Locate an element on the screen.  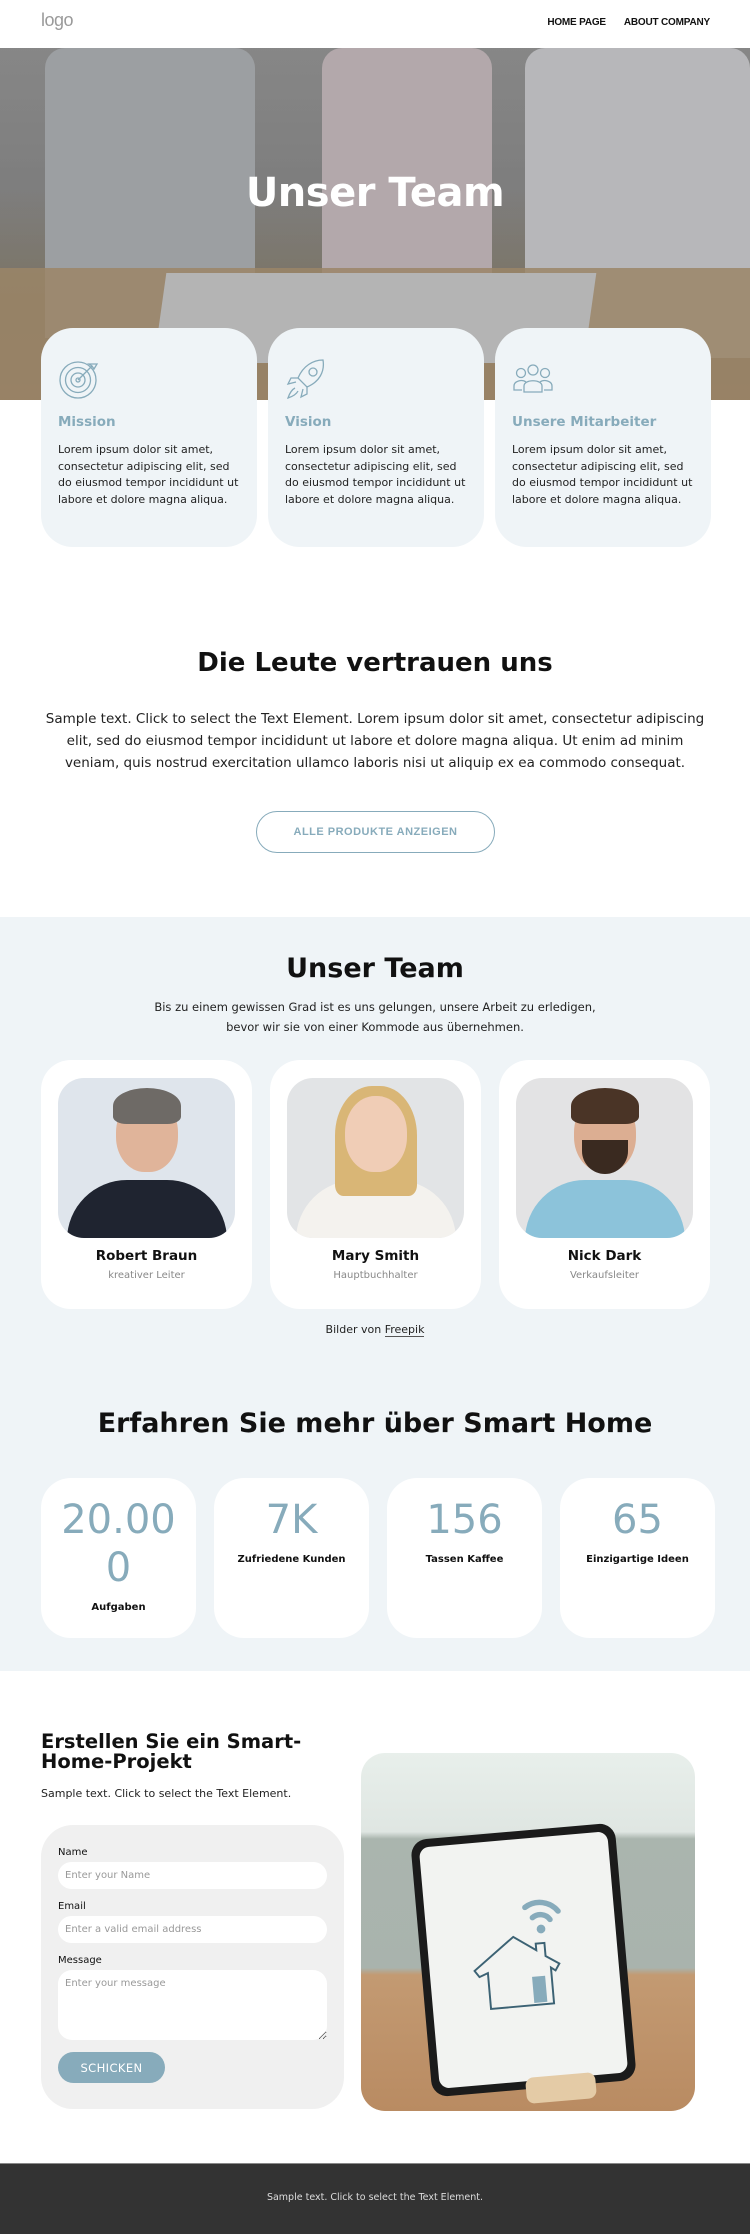
feature-title: Vision is located at coordinates (308, 422).